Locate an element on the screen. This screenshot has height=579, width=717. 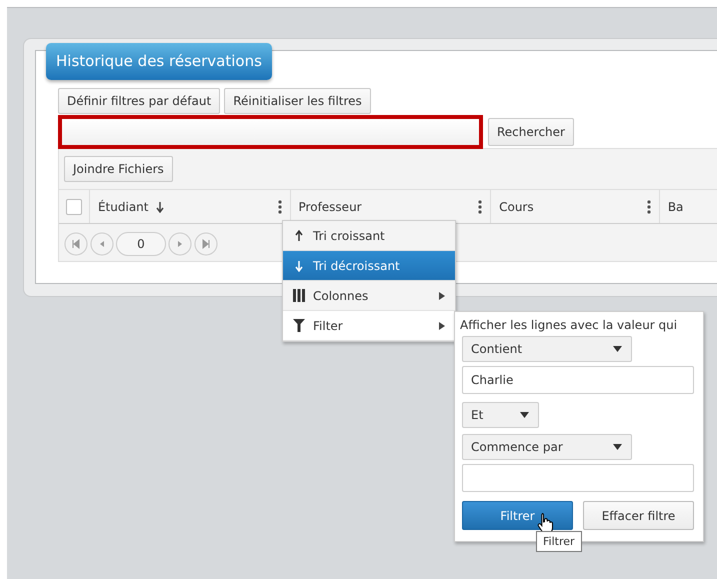
columns-icon is located at coordinates (299, 295).